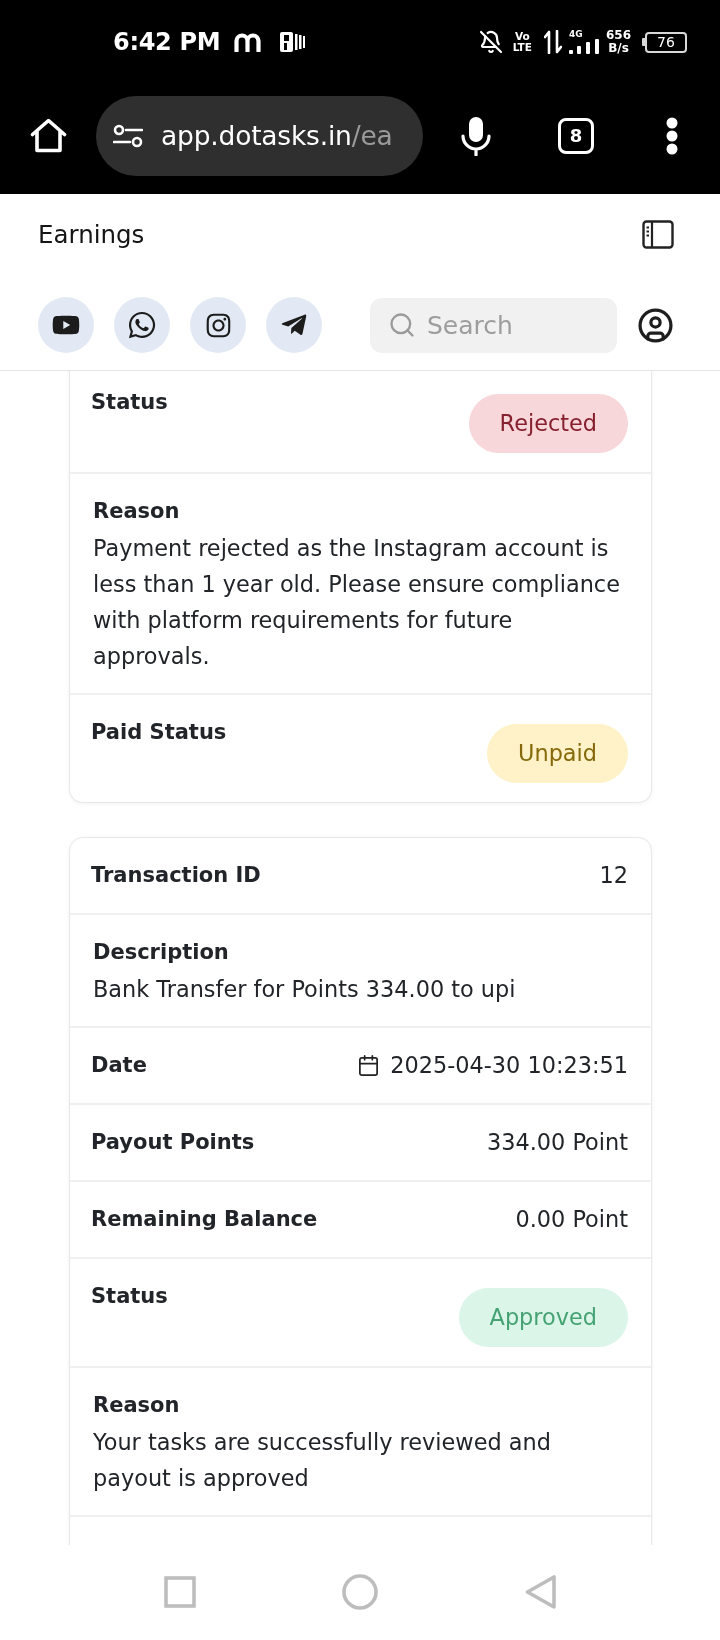  What do you see at coordinates (543, 1317) in the screenshot?
I see `status-badge: Approved` at bounding box center [543, 1317].